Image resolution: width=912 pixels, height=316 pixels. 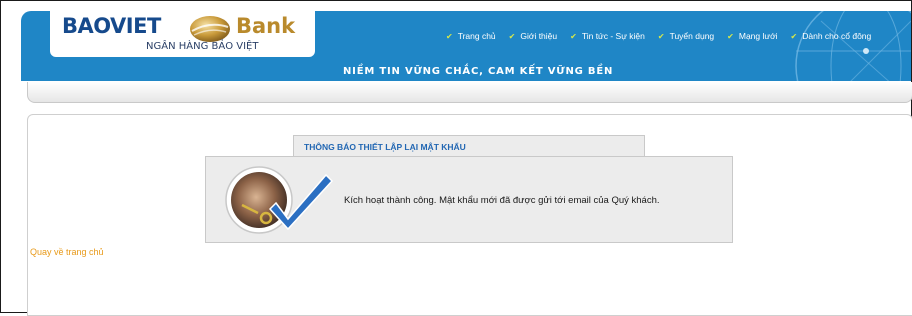 What do you see at coordinates (469, 145) in the screenshot?
I see `notice-title-tab: THÔNG BÁO THIẾT LẬP LẠI MẬT KHẨU` at bounding box center [469, 145].